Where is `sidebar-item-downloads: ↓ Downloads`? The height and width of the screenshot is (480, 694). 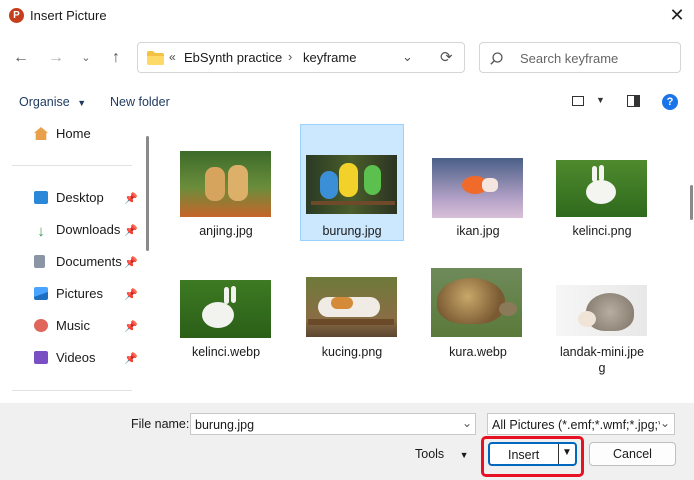
sidebar-item-downloads: ↓ Downloads is located at coordinates (77, 230).